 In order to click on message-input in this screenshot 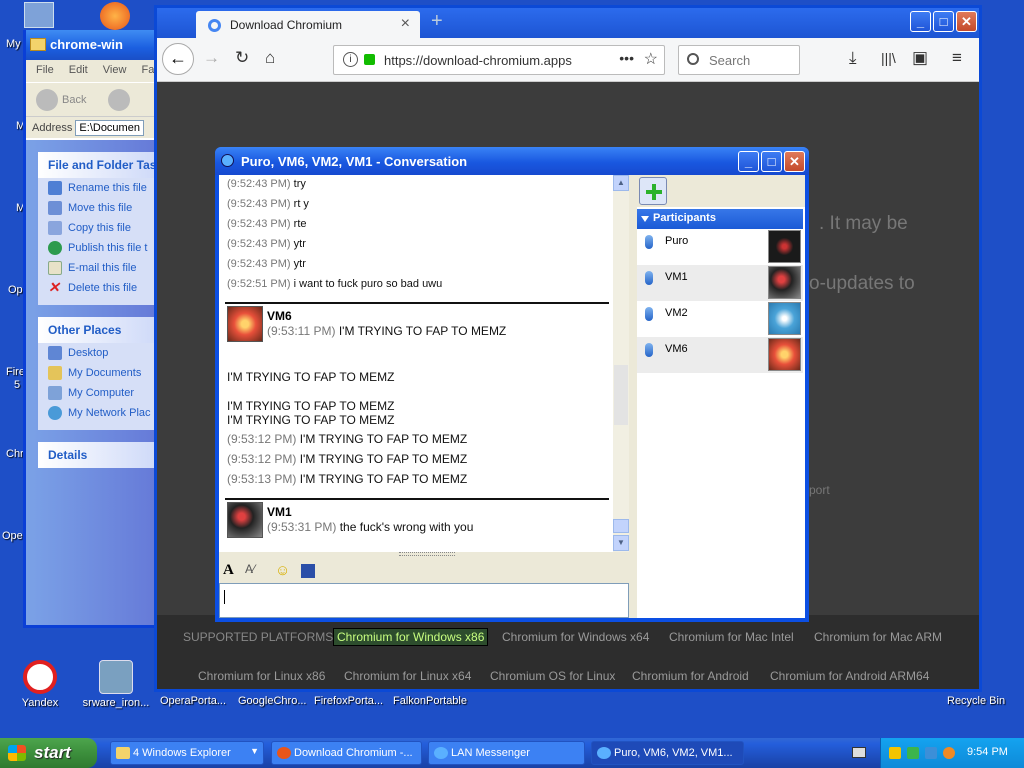, I will do `click(424, 600)`.